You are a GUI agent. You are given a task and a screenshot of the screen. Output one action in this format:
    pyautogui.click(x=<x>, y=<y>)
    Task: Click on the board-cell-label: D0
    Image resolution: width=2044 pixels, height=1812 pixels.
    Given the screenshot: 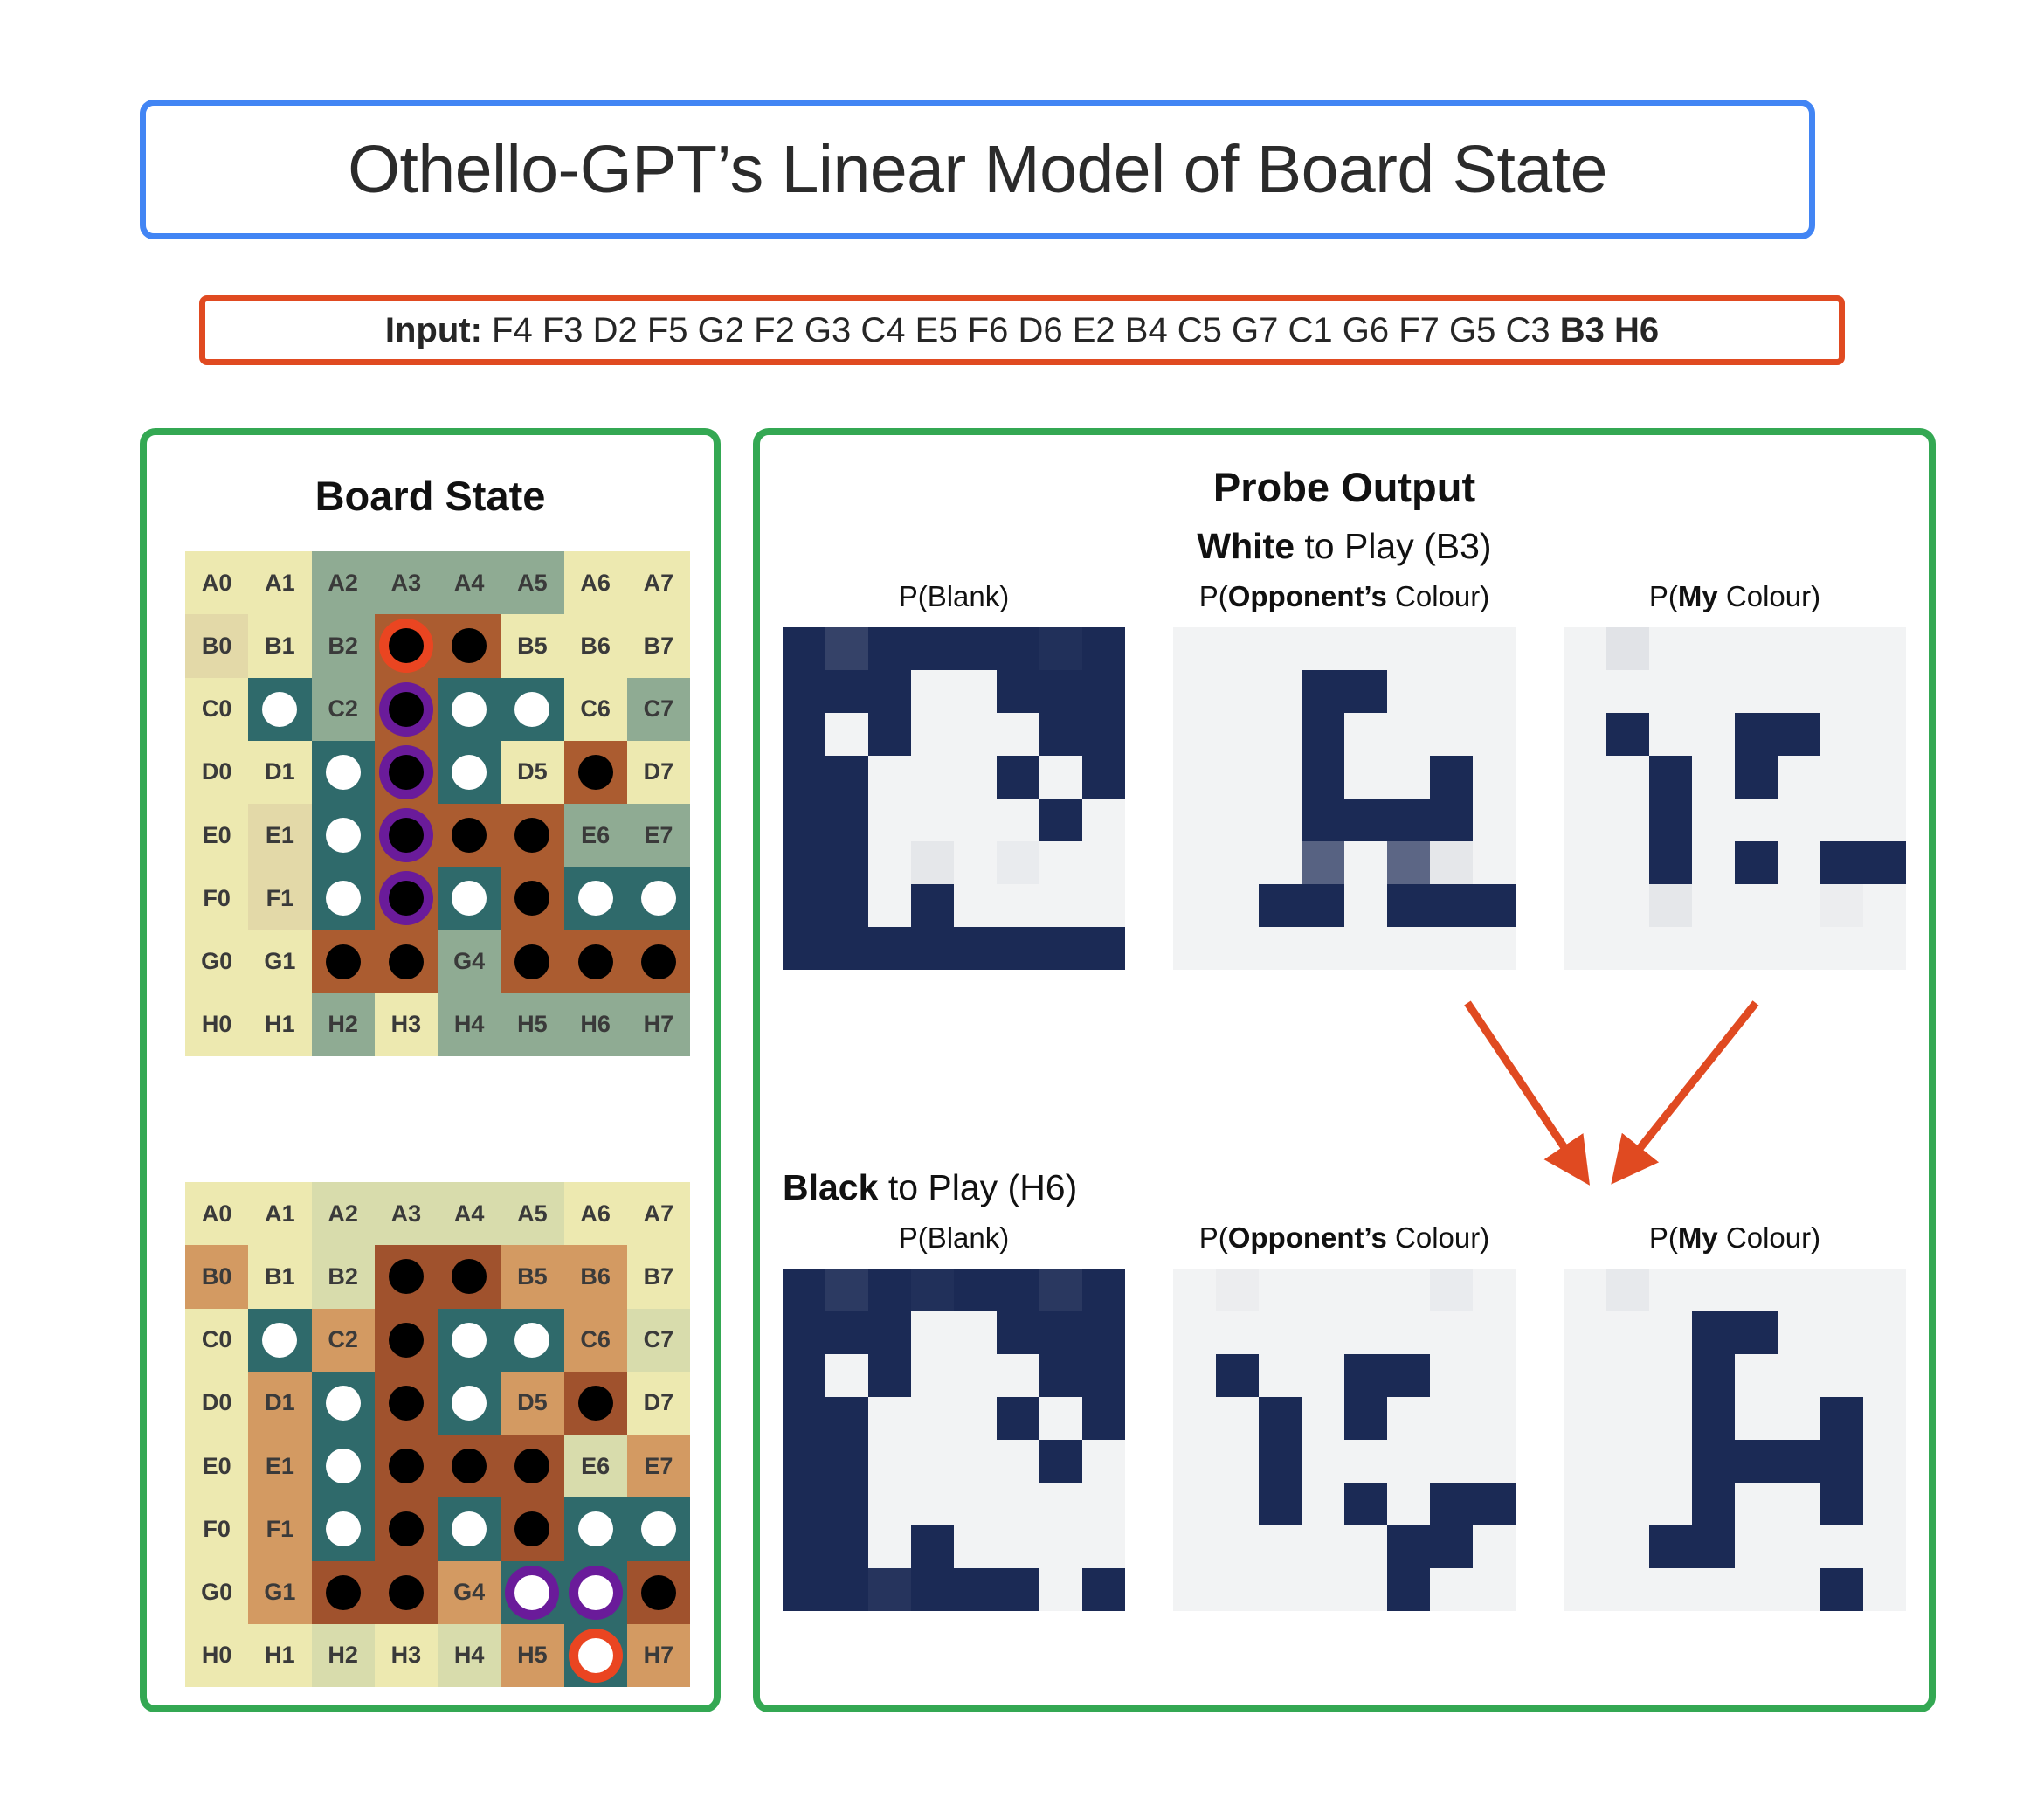 What is the action you would take?
    pyautogui.click(x=217, y=771)
    